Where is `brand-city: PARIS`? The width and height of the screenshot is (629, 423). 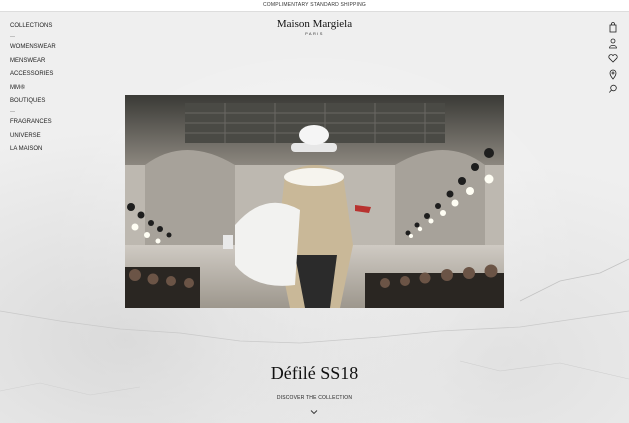
brand-city: PARIS is located at coordinates (314, 33).